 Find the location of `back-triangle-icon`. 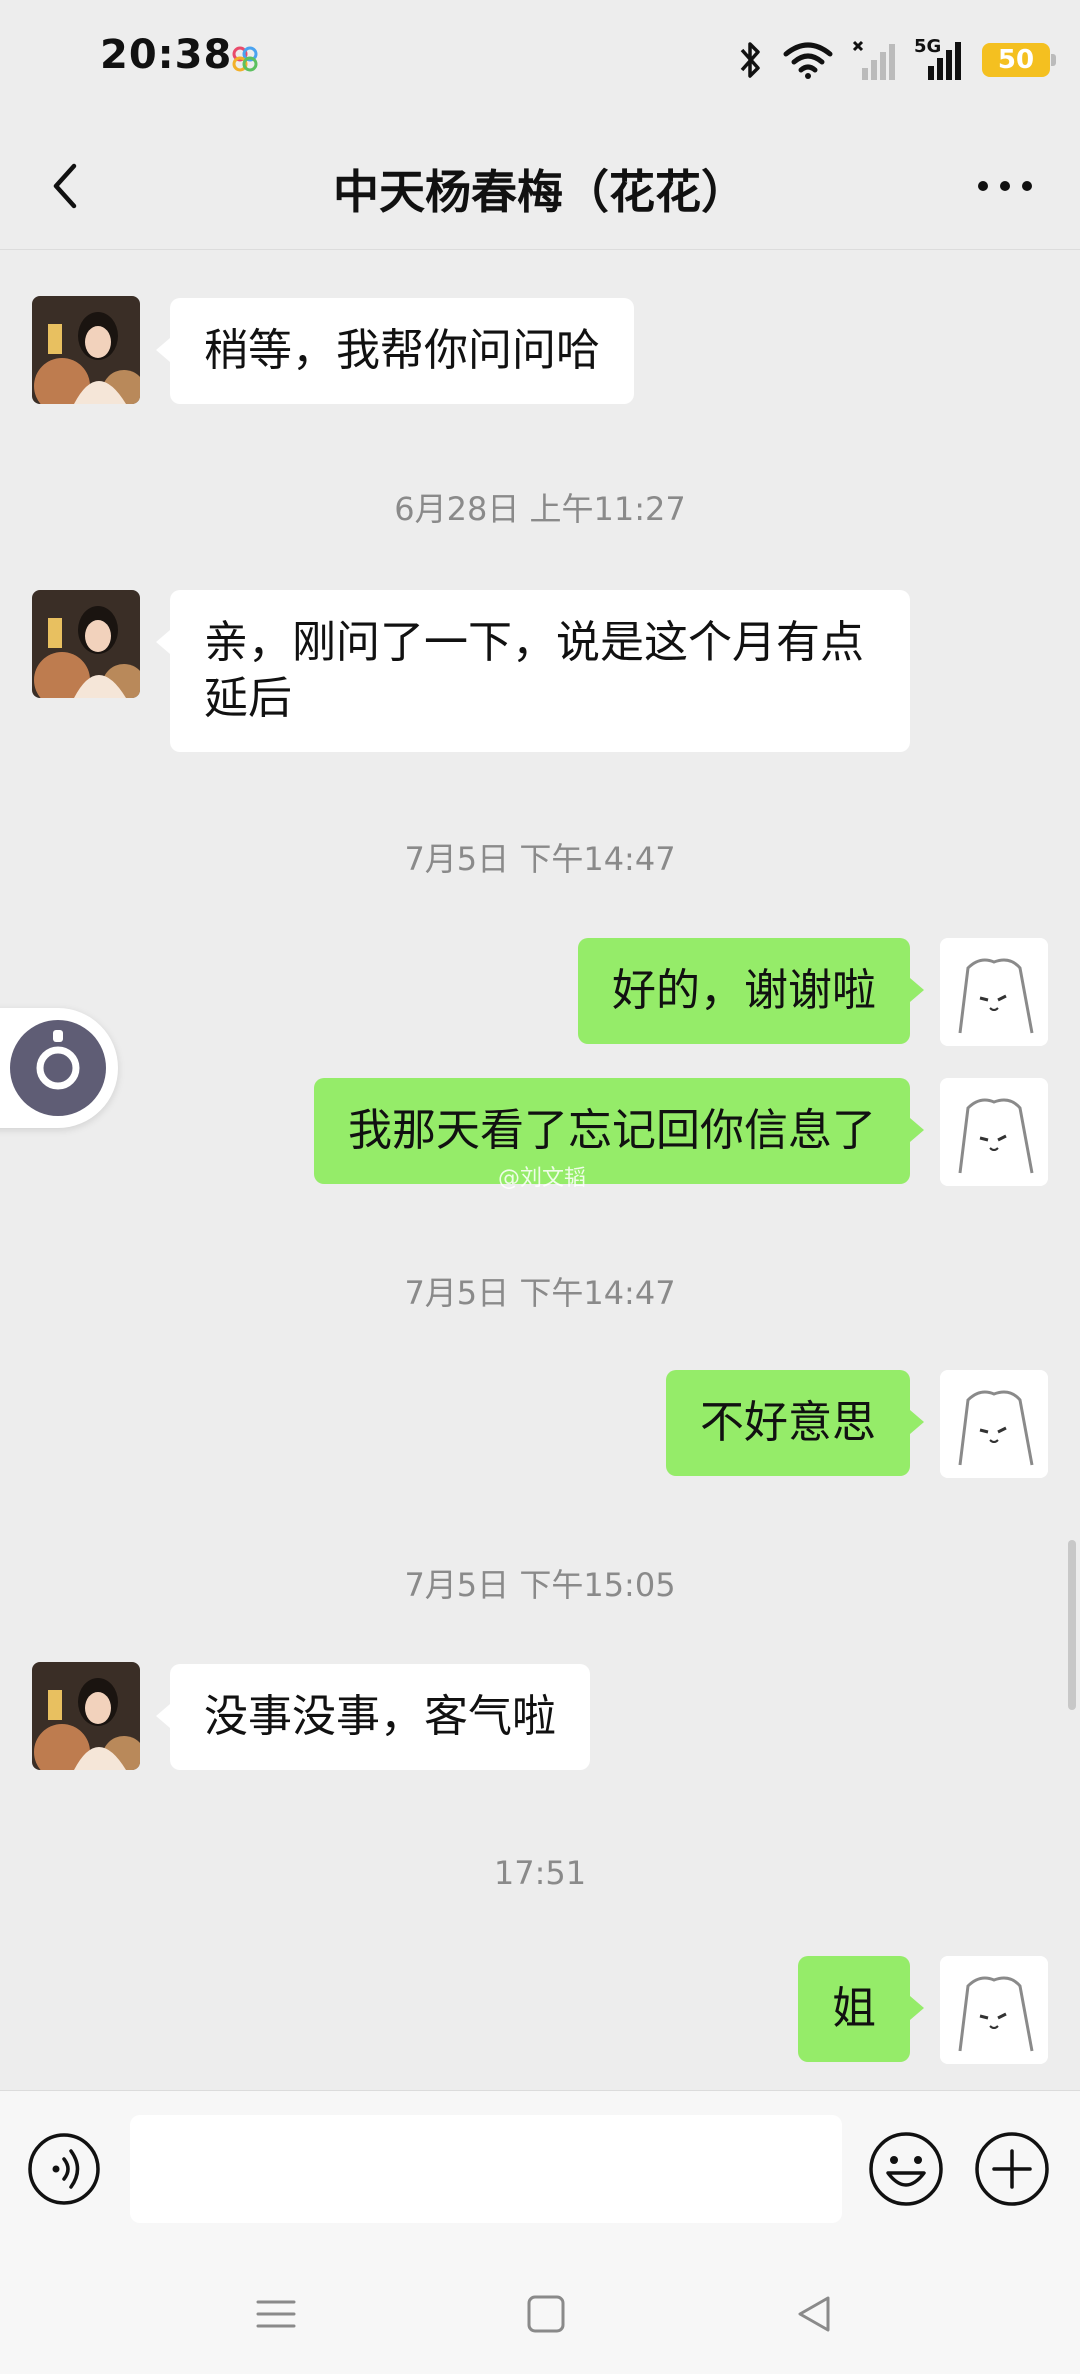

back-triangle-icon is located at coordinates (814, 2314).